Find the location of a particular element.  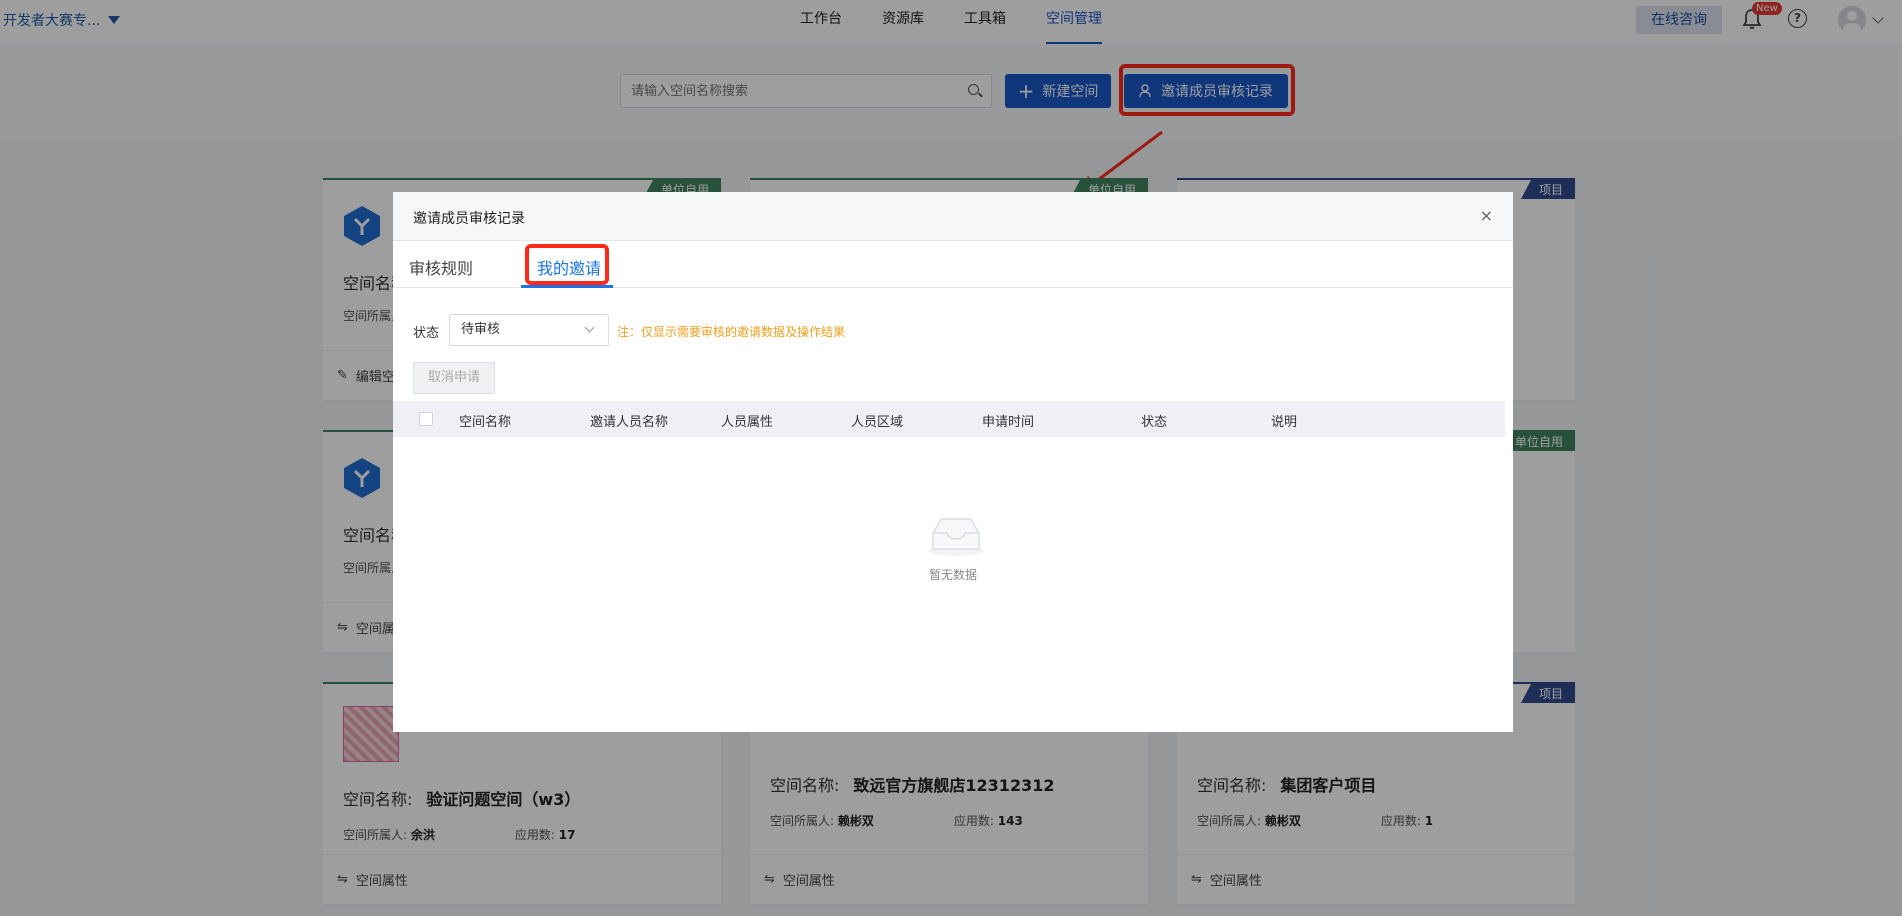

dialog-tabs: 审核规则 我的邀请 is located at coordinates (953, 264).